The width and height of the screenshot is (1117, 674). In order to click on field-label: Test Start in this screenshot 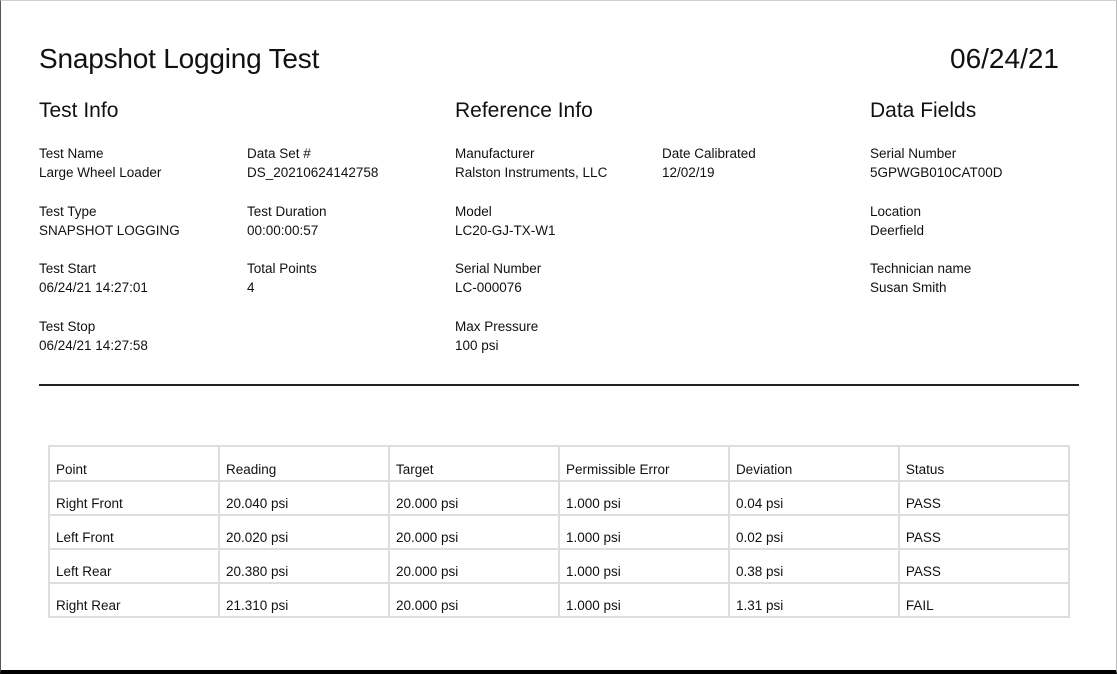, I will do `click(68, 268)`.